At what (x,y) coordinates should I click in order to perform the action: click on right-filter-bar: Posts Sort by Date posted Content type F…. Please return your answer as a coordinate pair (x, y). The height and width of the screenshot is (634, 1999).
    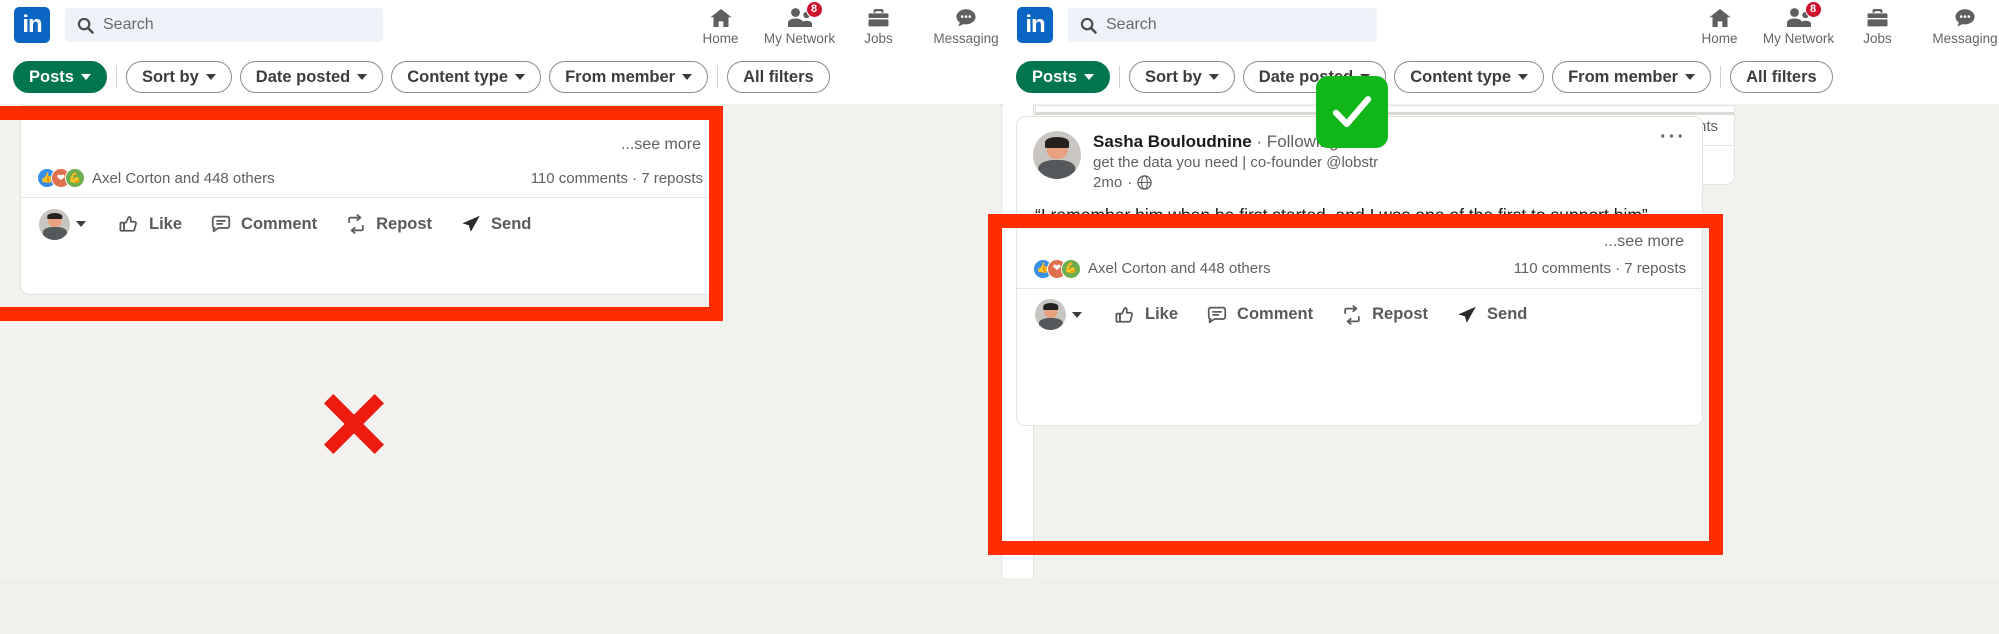
    Looking at the image, I should click on (1501, 77).